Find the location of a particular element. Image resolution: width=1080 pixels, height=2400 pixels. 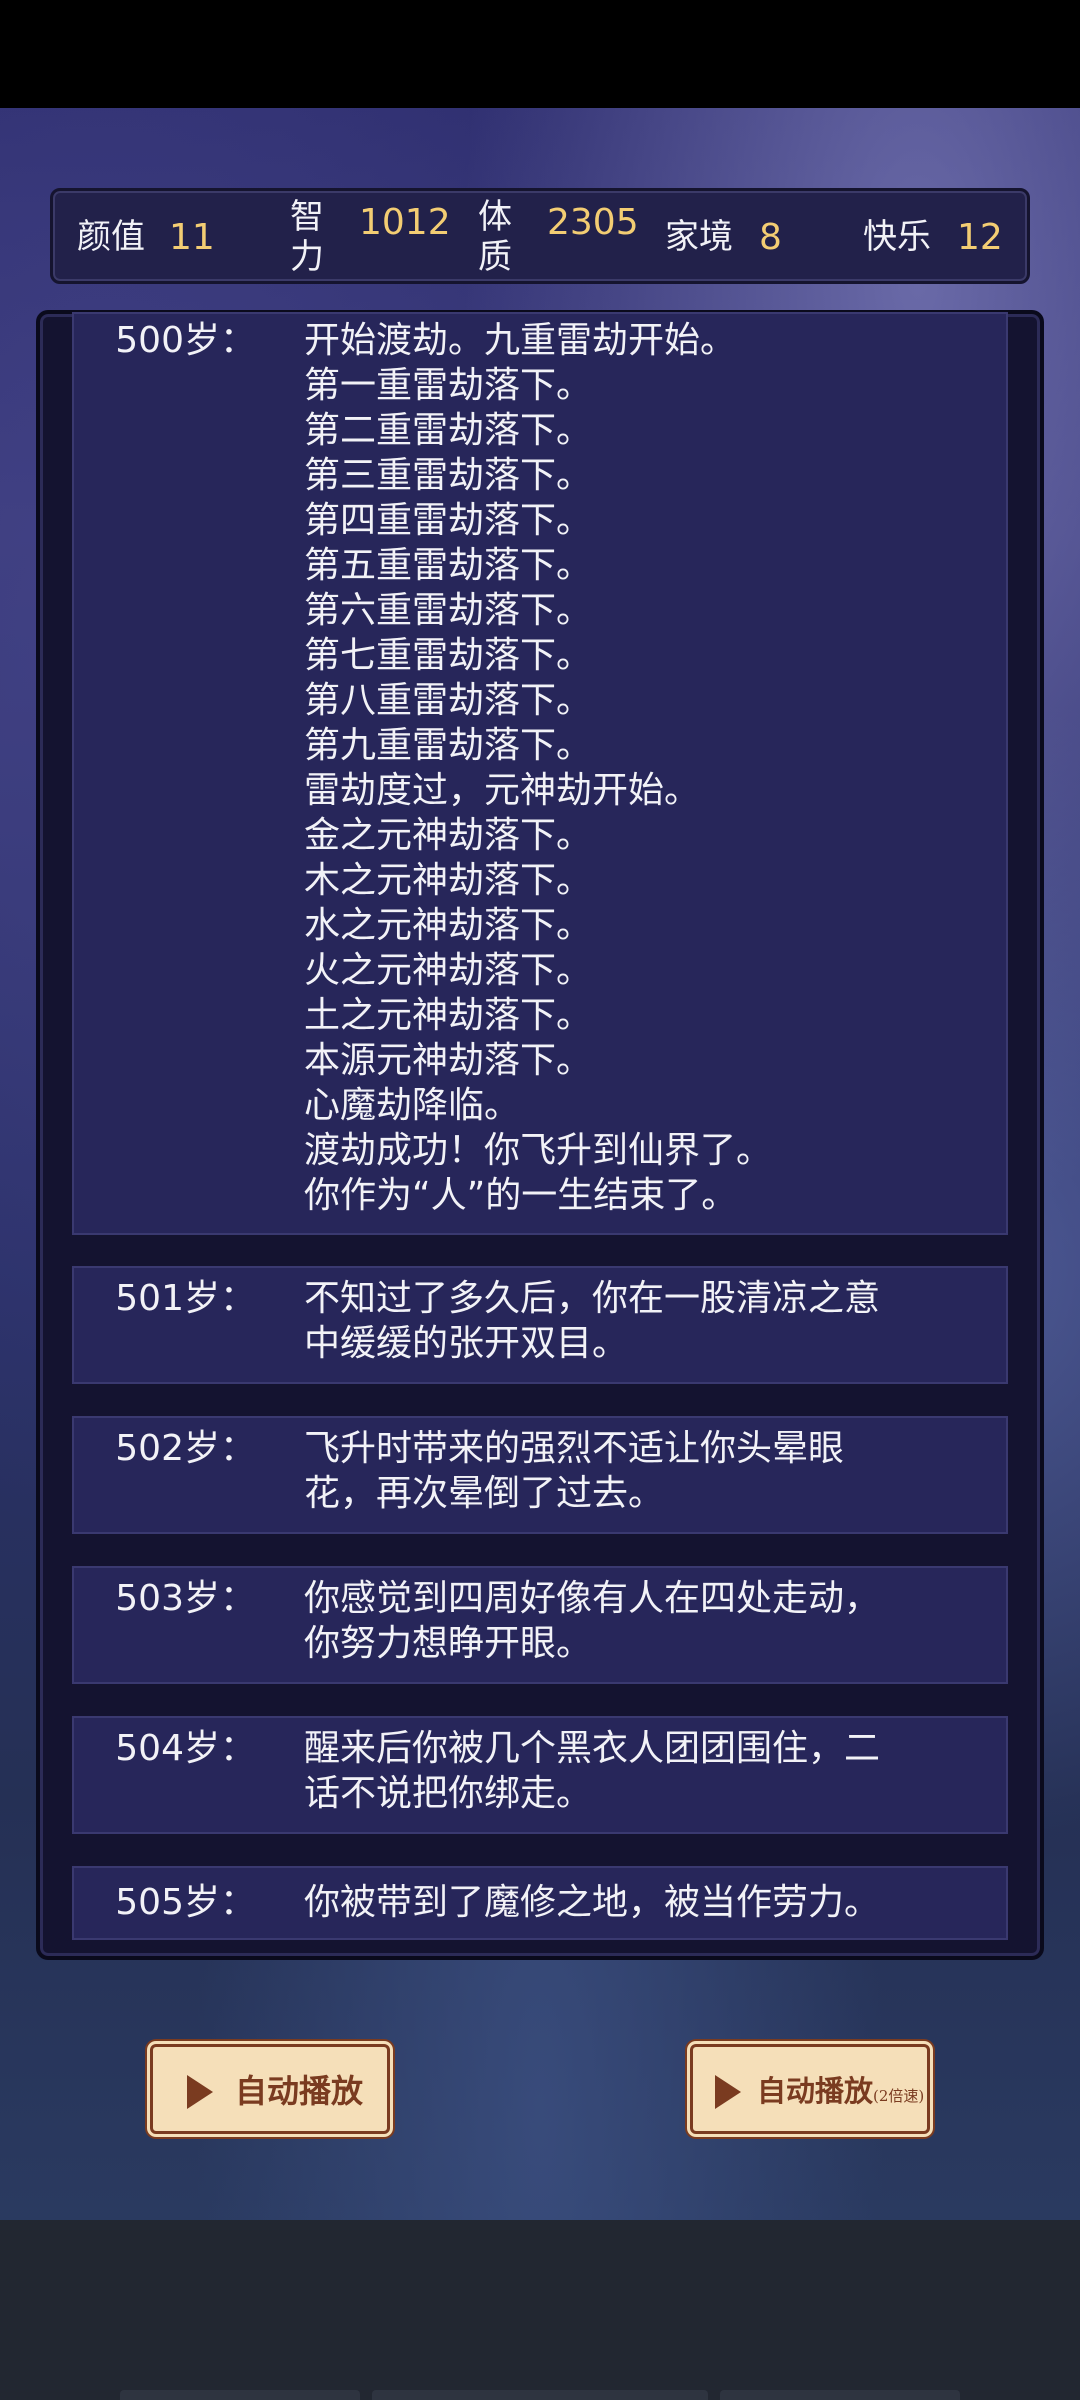

auto-play-fast-button: 自动播放(2倍速) is located at coordinates (810, 2089).